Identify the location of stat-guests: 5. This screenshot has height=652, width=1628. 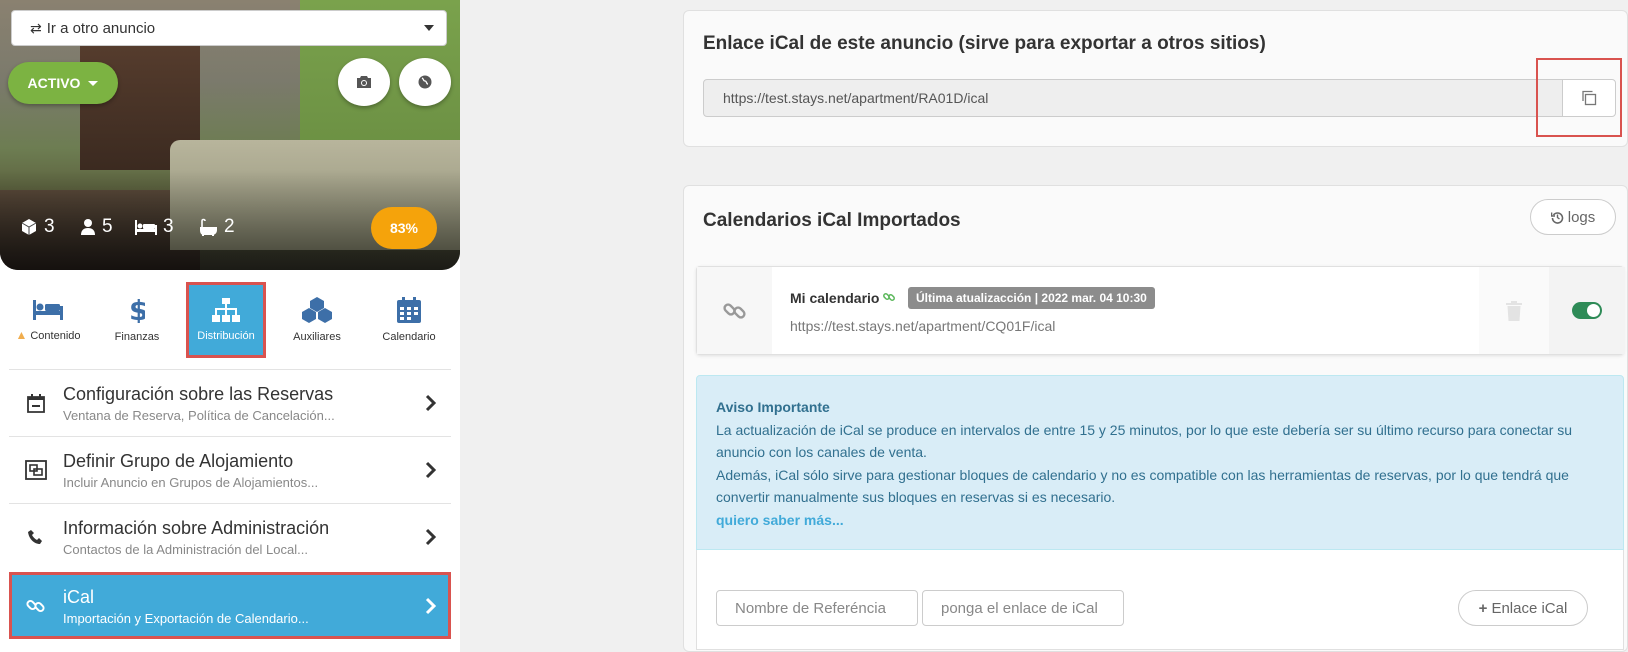
(96, 227).